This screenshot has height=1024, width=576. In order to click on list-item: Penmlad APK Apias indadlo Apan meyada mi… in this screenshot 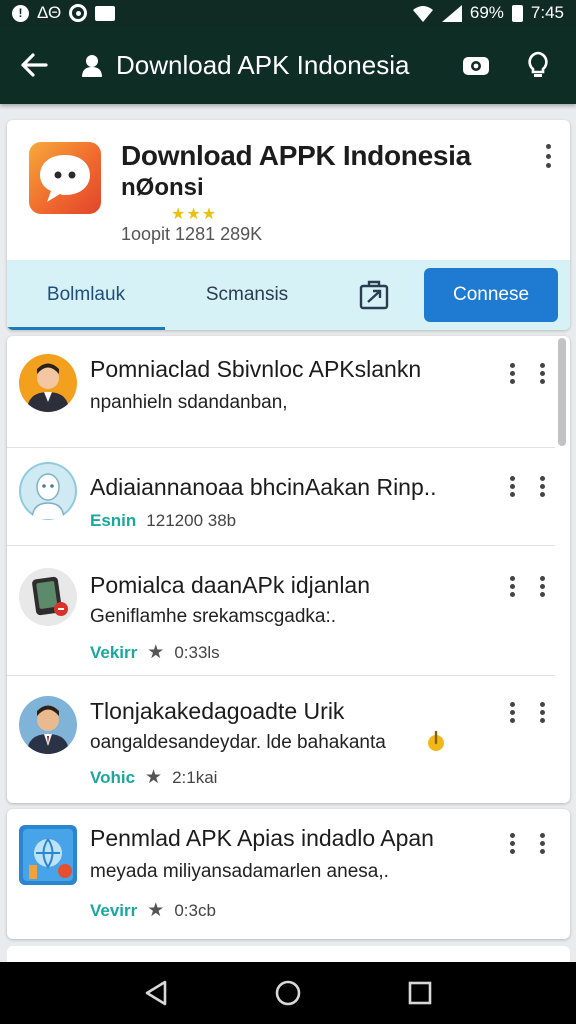, I will do `click(288, 874)`.